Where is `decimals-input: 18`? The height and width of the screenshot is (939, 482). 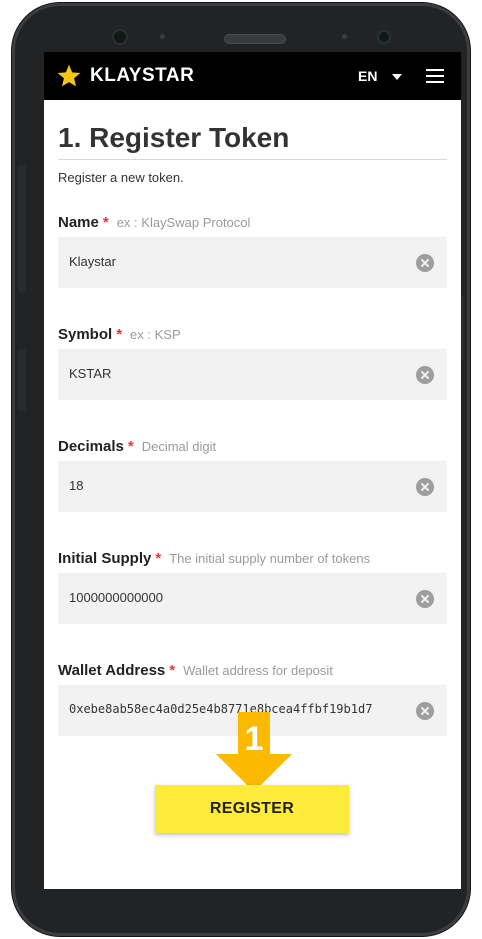 decimals-input: 18 is located at coordinates (252, 486).